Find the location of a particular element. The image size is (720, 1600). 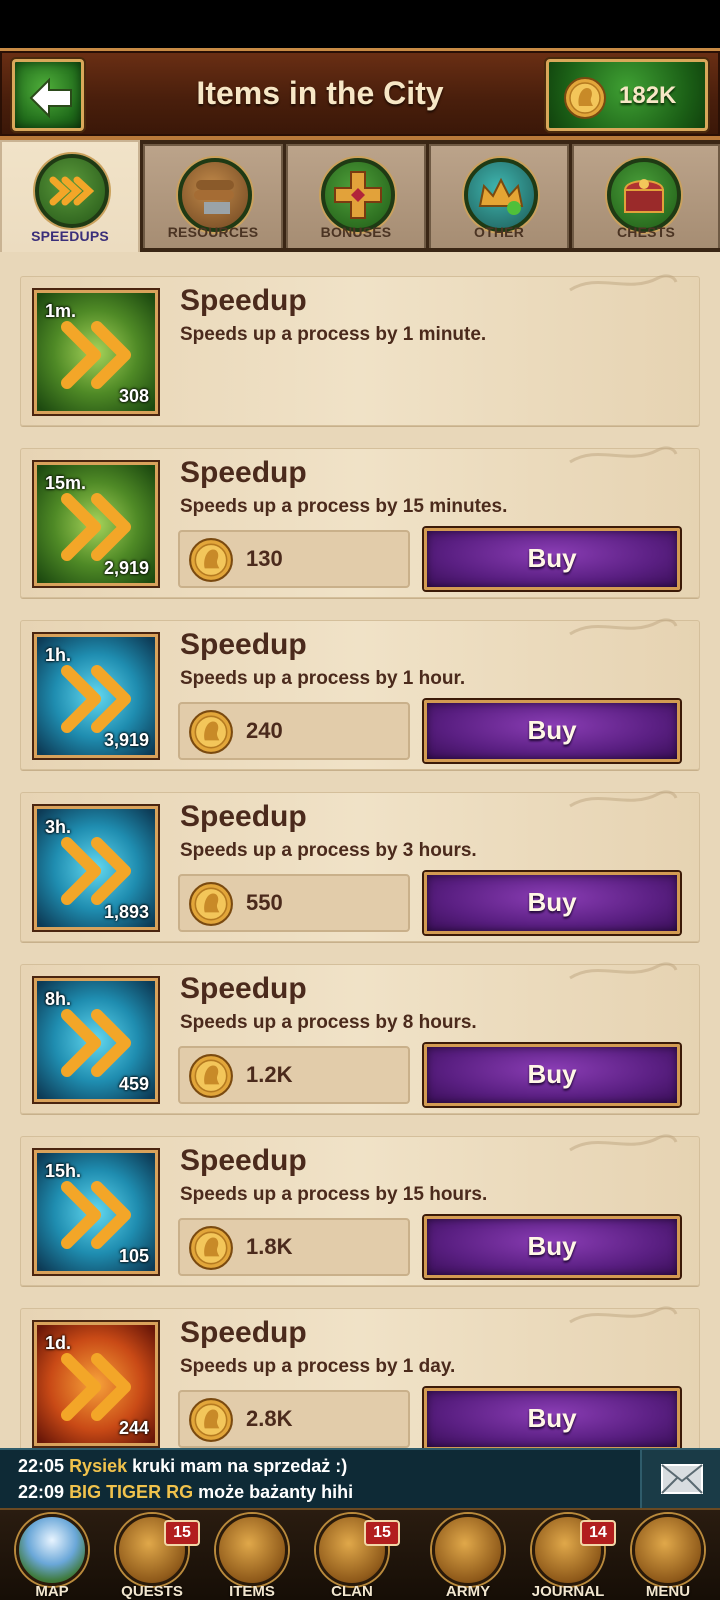

crown-icon is located at coordinates (501, 195).